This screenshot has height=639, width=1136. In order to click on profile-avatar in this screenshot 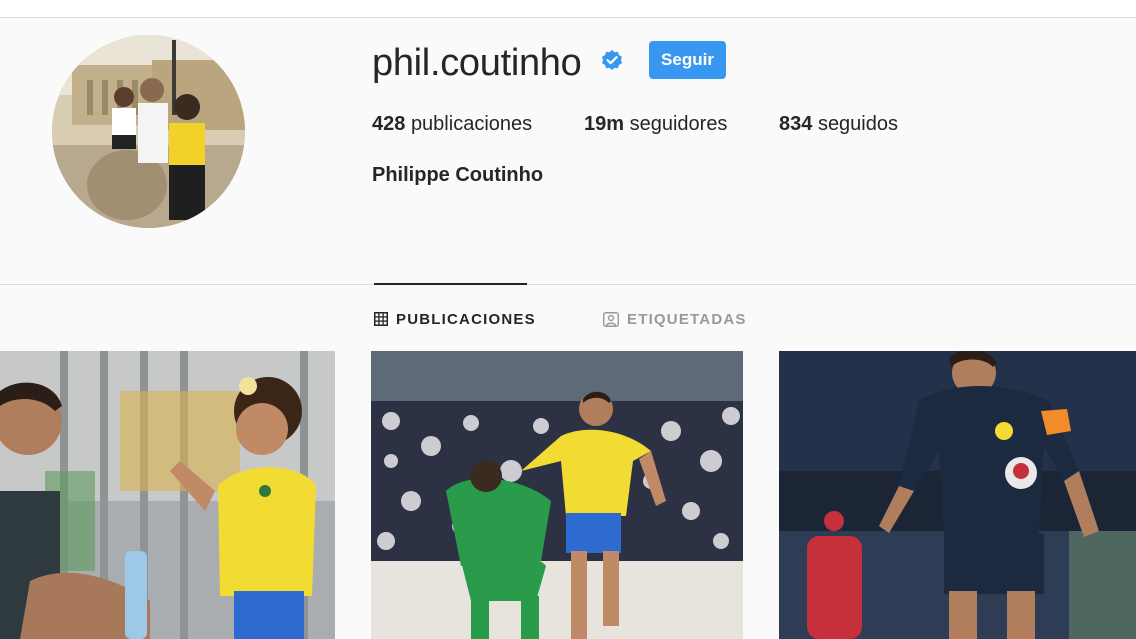, I will do `click(148, 131)`.